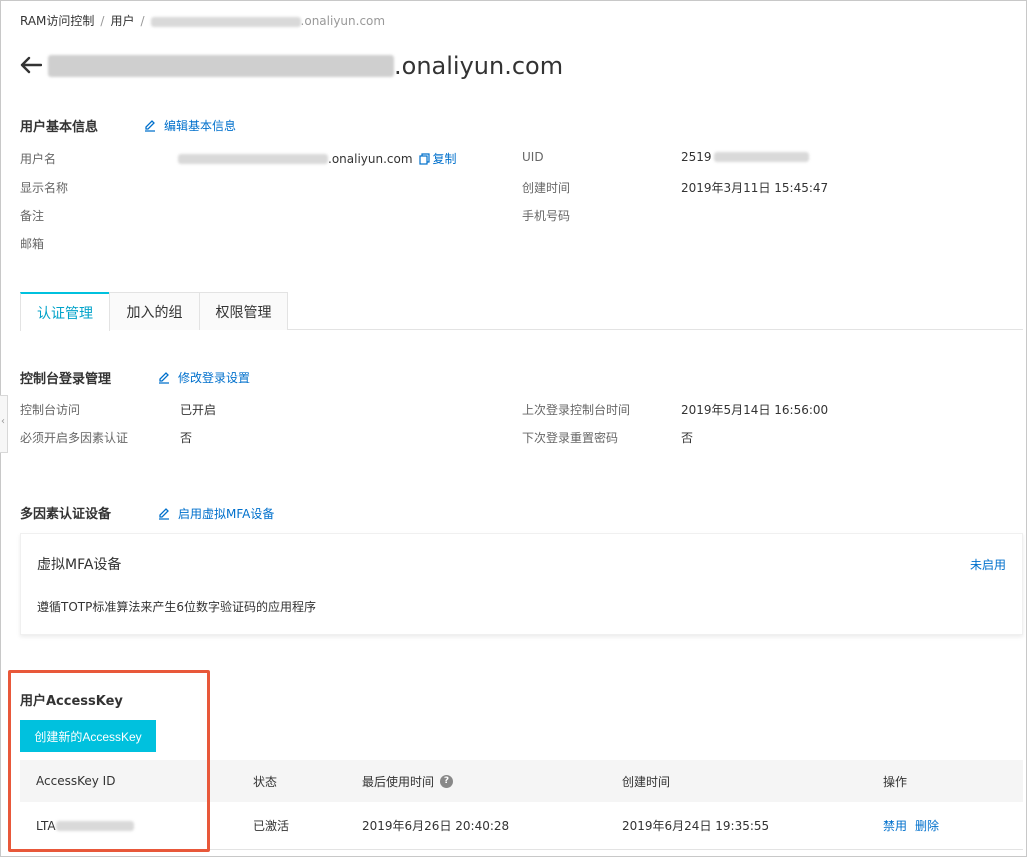  Describe the element at coordinates (32, 216) in the screenshot. I see `remark-label: 备注` at that location.